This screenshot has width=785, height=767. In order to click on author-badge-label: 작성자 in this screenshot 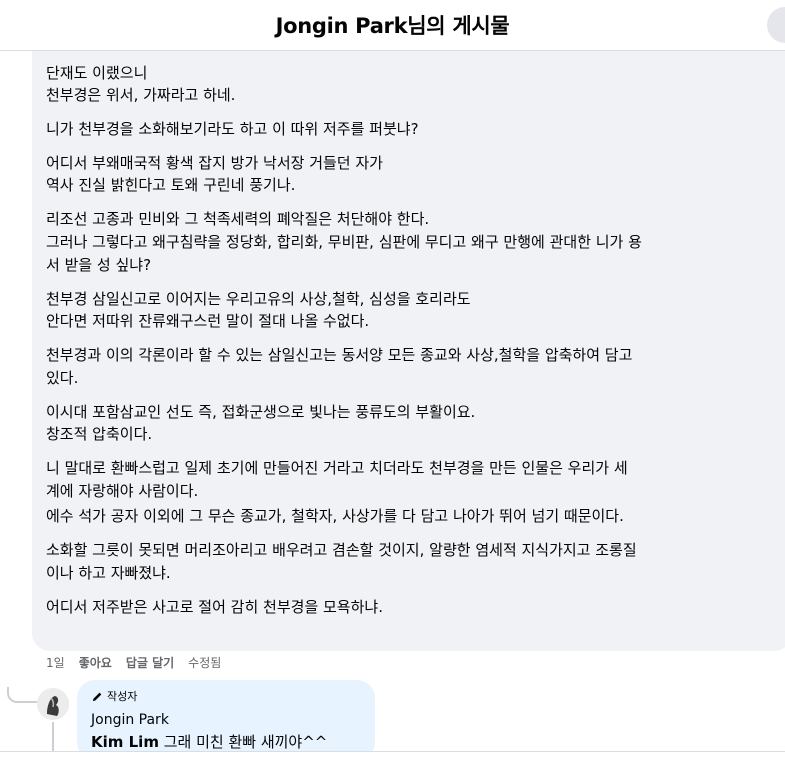, I will do `click(122, 696)`.